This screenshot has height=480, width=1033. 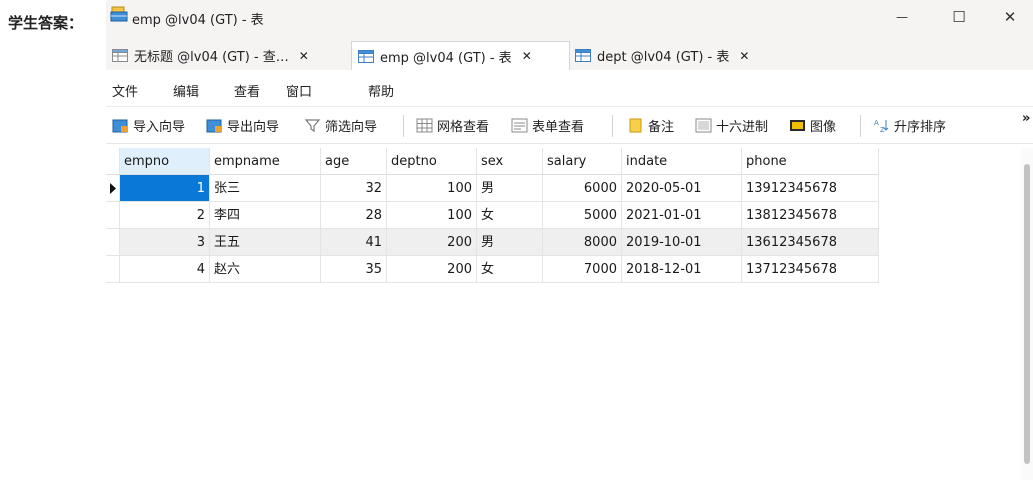 I want to click on menu-help: 帮助, so click(x=381, y=90).